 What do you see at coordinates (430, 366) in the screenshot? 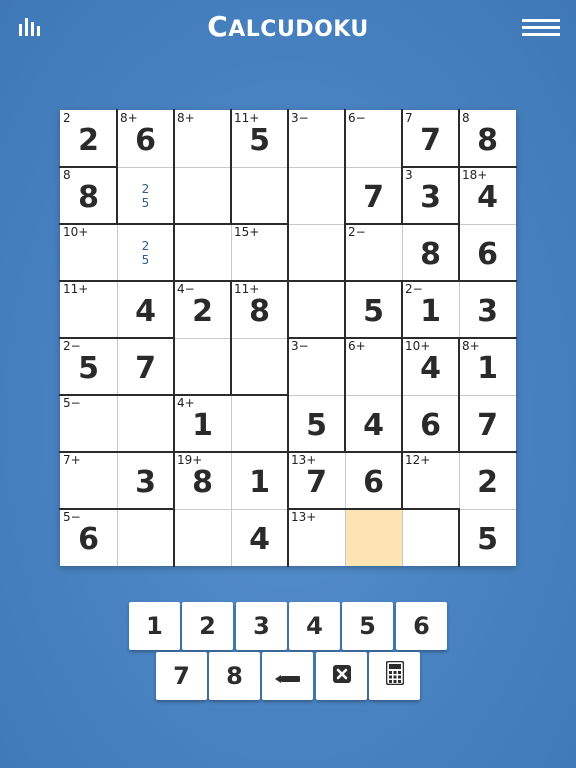
I see `grid-cell: 10+ 4` at bounding box center [430, 366].